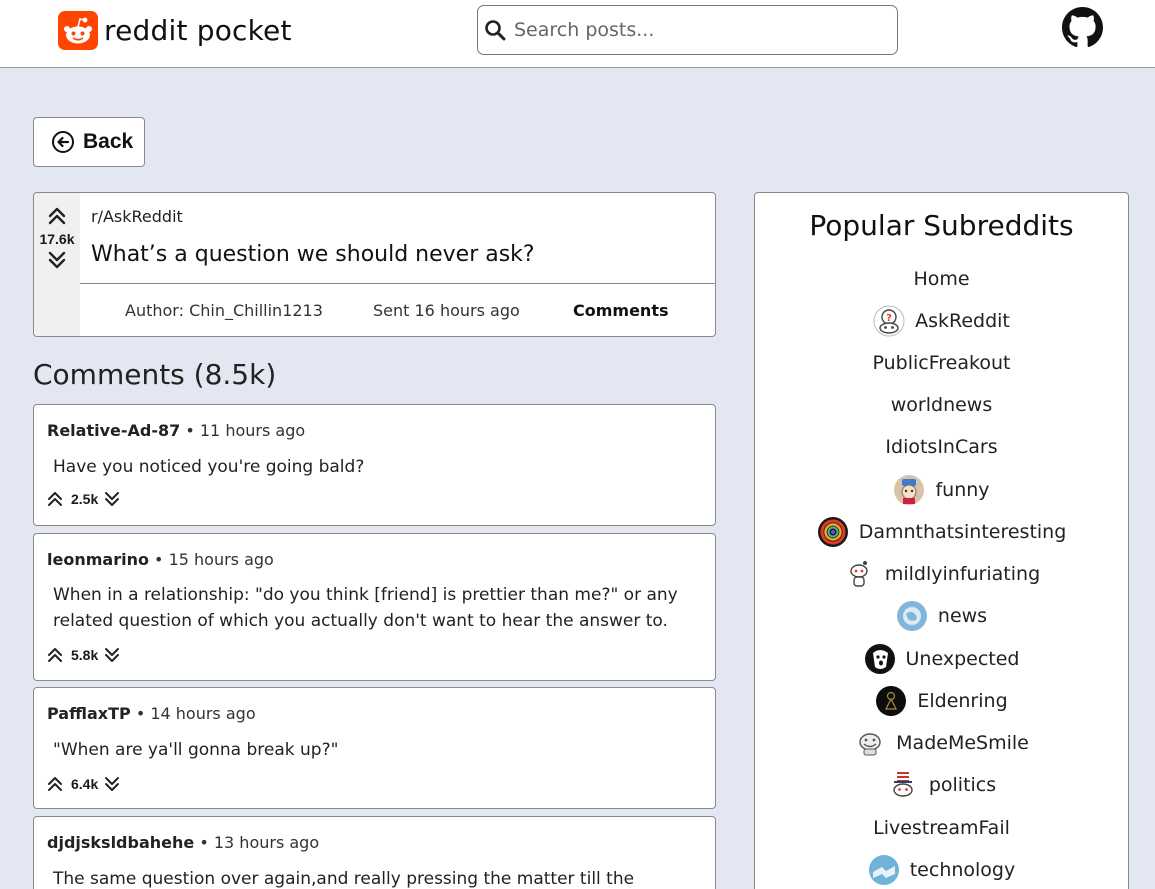  I want to click on comment-author: djdjsksldbahehe, so click(120, 842).